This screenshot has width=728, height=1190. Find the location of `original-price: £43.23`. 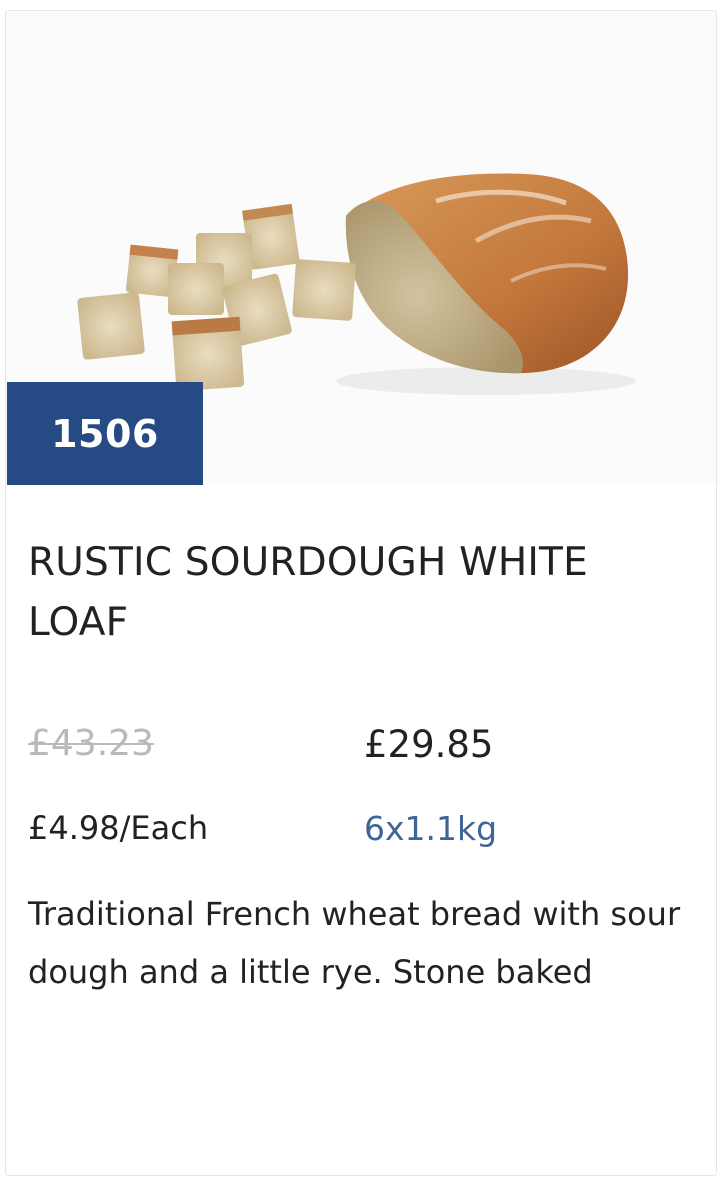

original-price: £43.23 is located at coordinates (91, 743).